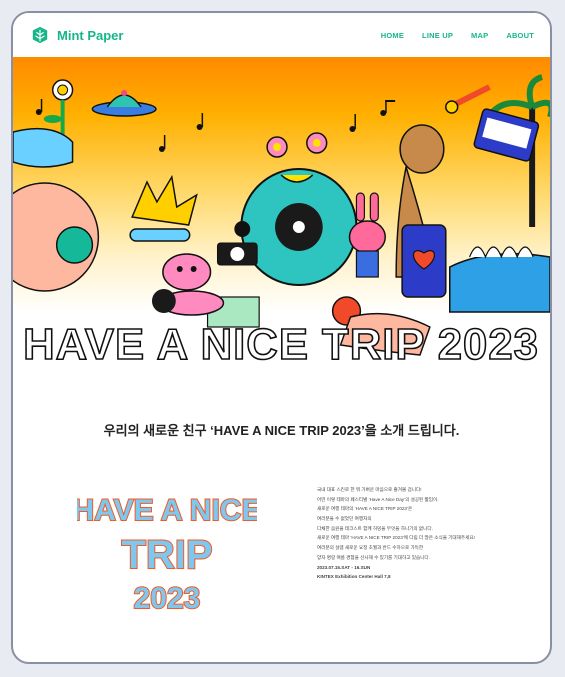 This screenshot has width=565, height=677. What do you see at coordinates (124, 103) in the screenshot?
I see `ufo-icon` at bounding box center [124, 103].